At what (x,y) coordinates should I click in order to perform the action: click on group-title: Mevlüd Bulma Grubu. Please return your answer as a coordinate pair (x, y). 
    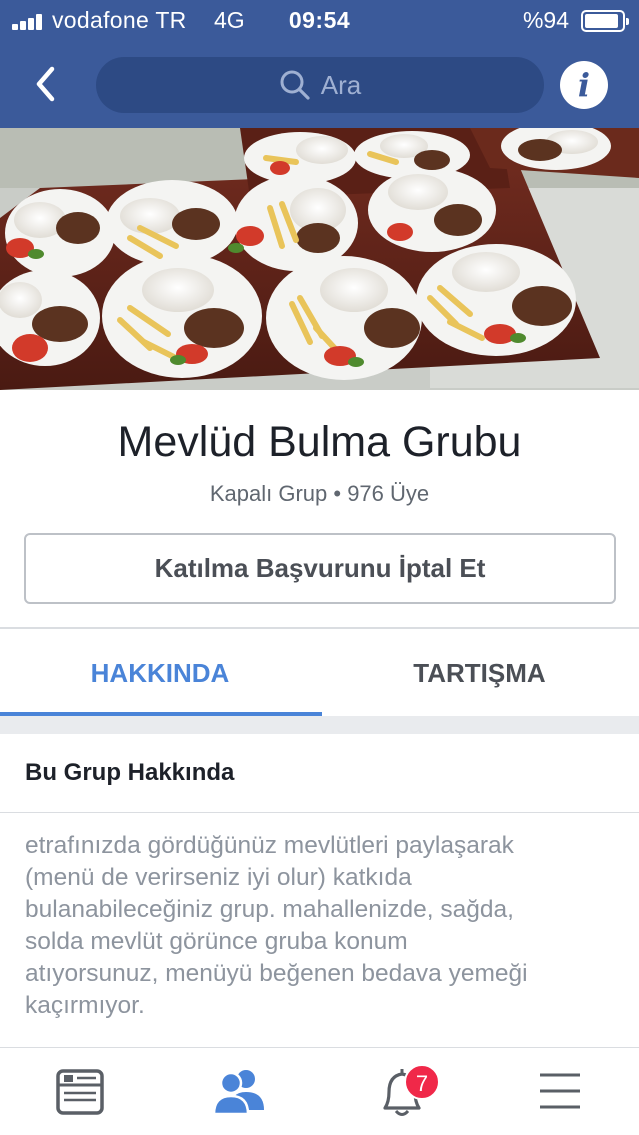
    Looking at the image, I should click on (319, 442).